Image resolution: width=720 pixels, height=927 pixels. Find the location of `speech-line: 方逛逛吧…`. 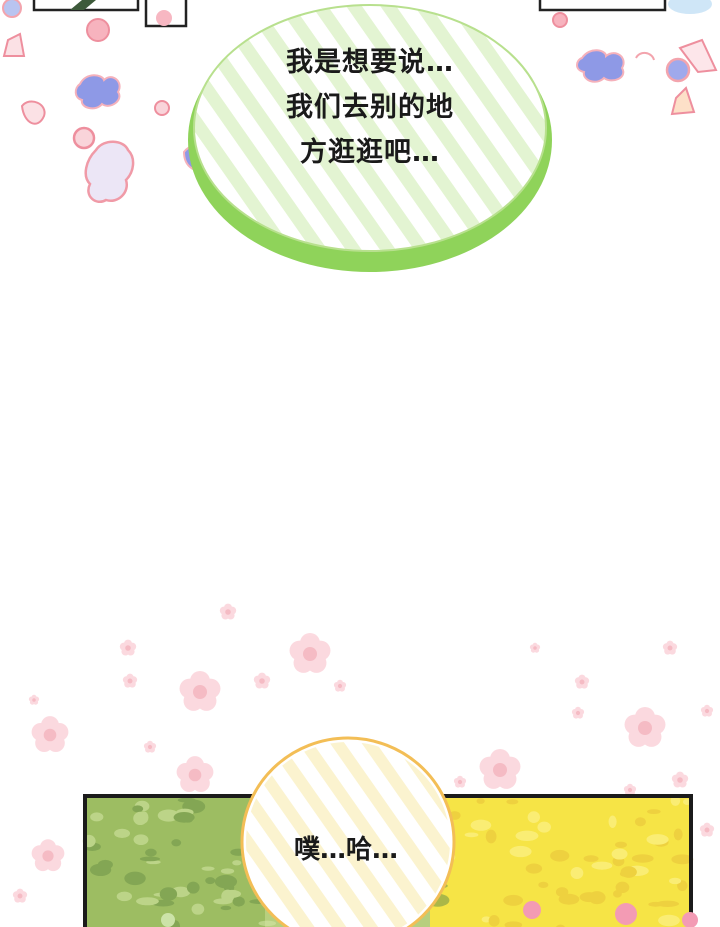

speech-line: 方逛逛吧… is located at coordinates (370, 152).